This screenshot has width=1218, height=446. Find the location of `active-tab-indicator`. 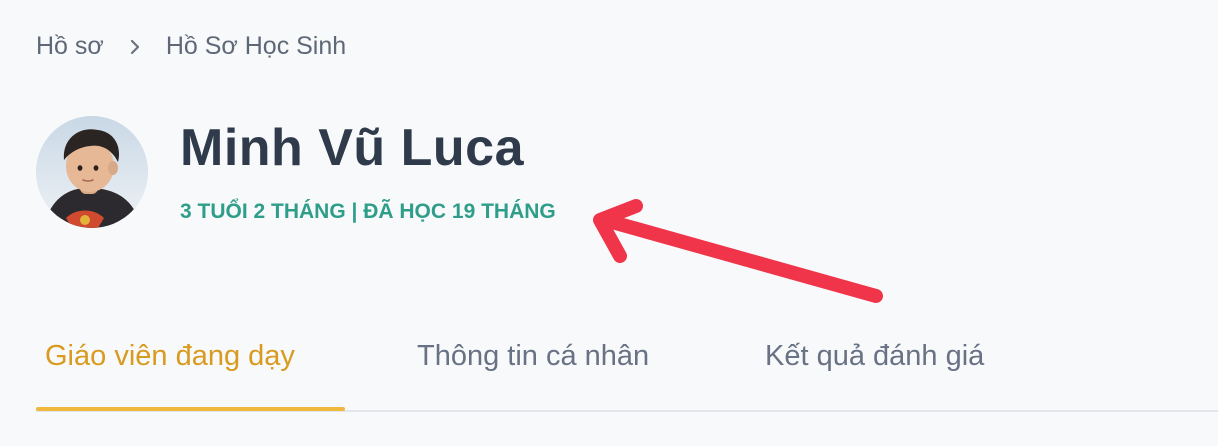

active-tab-indicator is located at coordinates (190, 409).